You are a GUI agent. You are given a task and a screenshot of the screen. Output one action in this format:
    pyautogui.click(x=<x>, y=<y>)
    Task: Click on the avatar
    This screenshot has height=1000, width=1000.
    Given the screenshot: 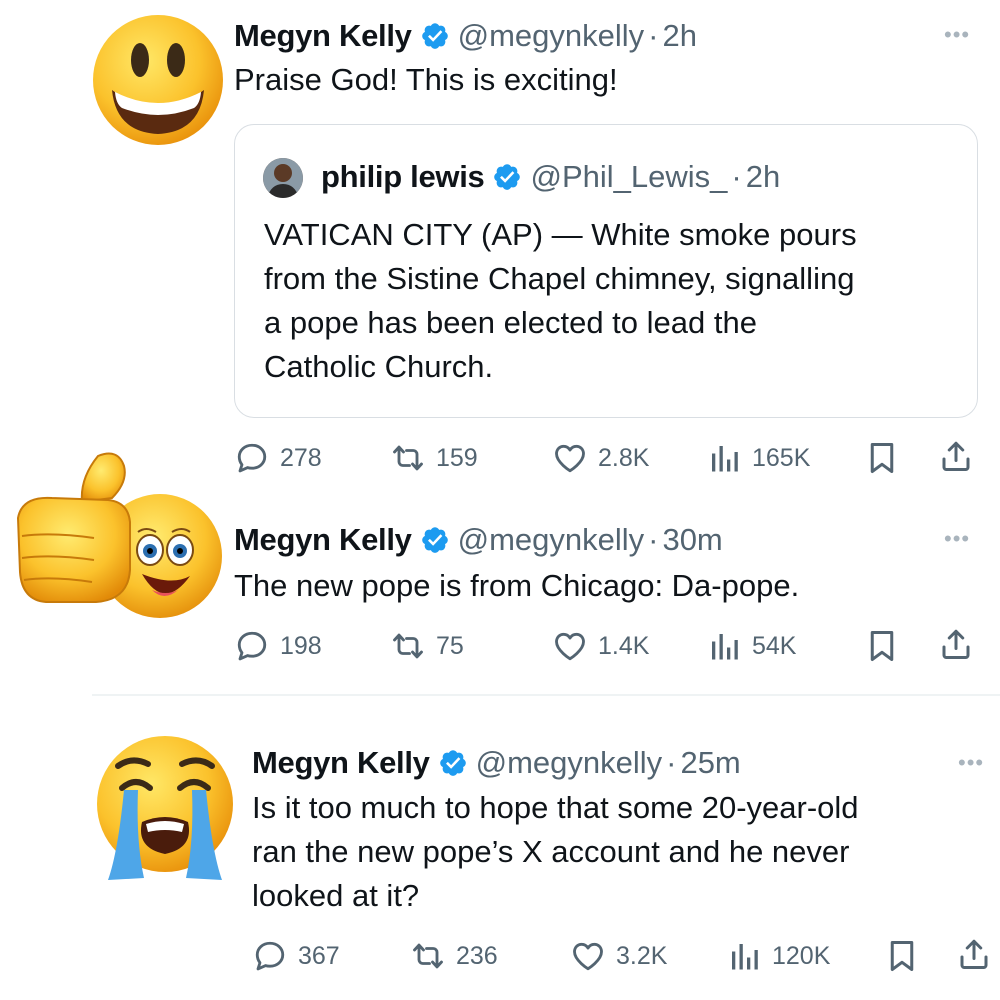 What is the action you would take?
    pyautogui.click(x=283, y=178)
    